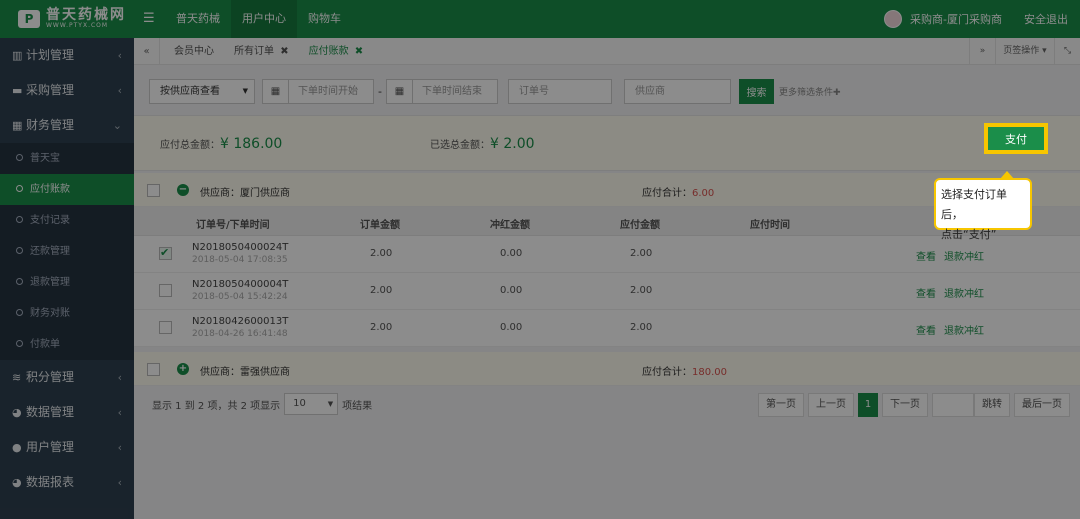 This screenshot has height=519, width=1080. What do you see at coordinates (324, 19) in the screenshot?
I see `topnav-item-cart: 购物车` at bounding box center [324, 19].